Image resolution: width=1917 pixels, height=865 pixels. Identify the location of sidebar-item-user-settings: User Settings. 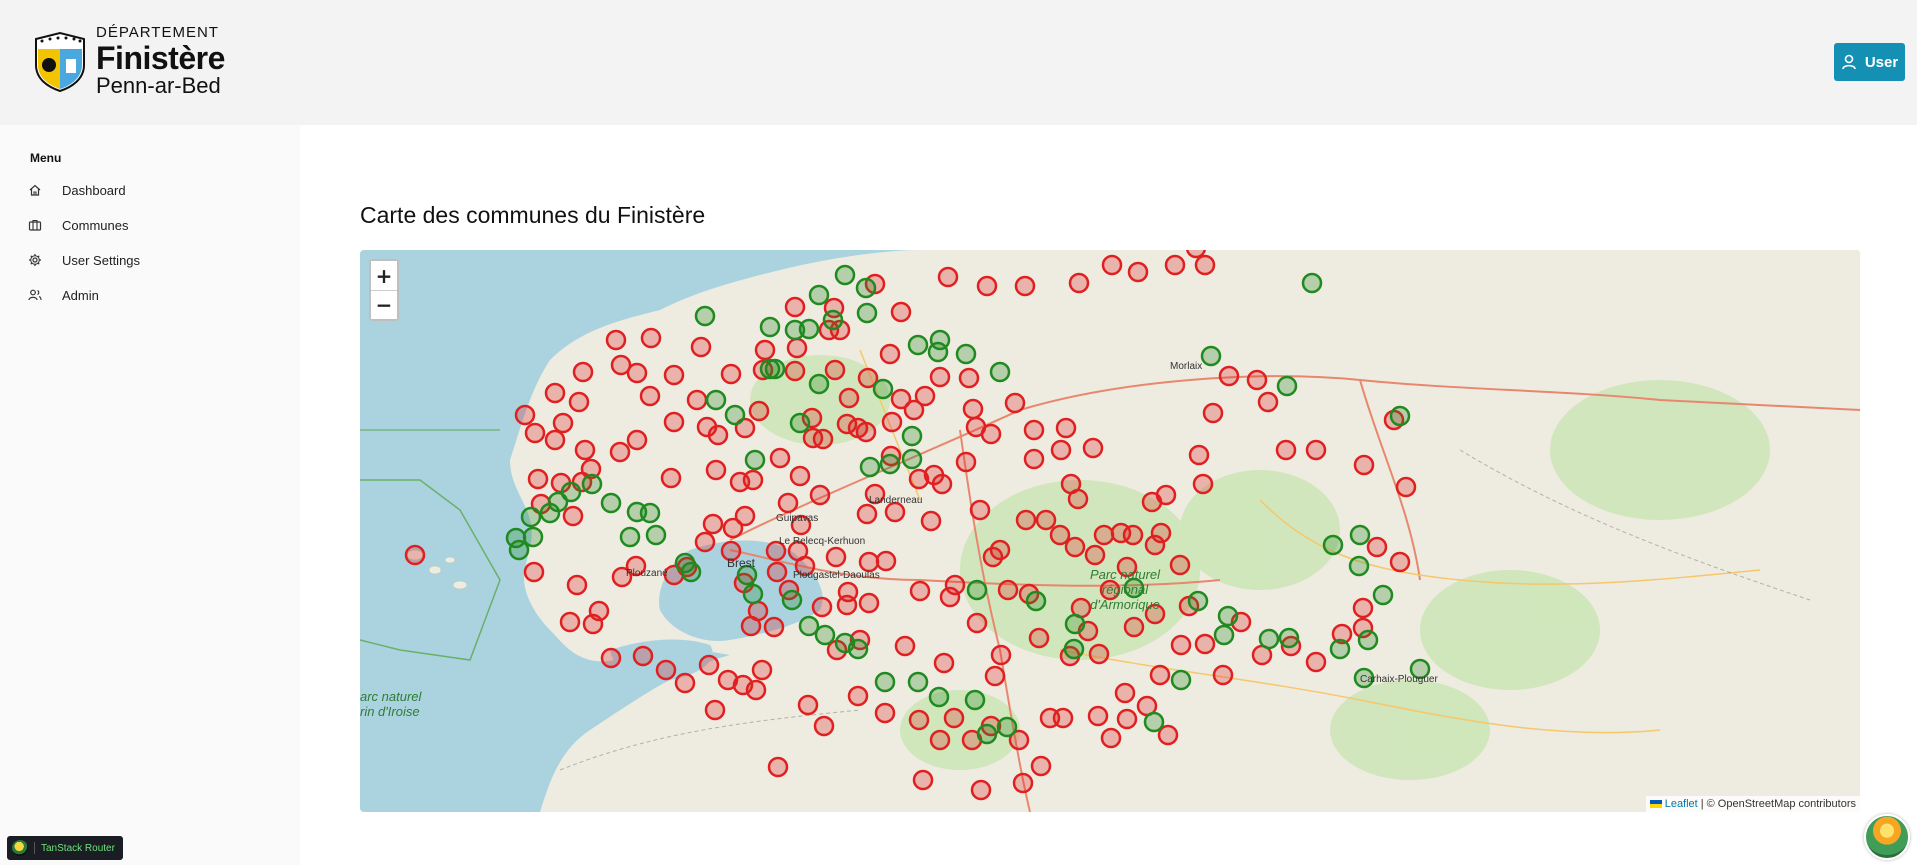
(84, 260).